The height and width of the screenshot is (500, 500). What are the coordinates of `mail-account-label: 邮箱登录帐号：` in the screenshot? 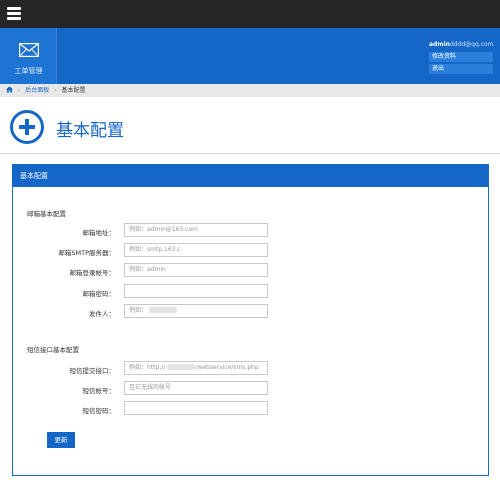 It's located at (92, 273).